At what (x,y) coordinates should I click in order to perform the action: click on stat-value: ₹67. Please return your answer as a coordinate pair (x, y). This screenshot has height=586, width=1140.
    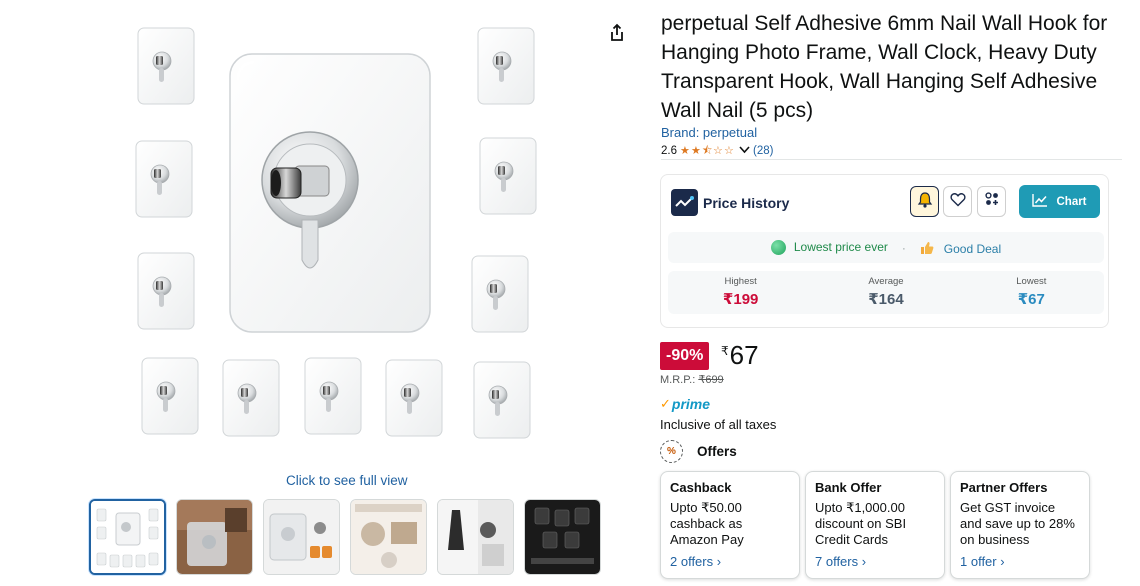
    Looking at the image, I should click on (1031, 299).